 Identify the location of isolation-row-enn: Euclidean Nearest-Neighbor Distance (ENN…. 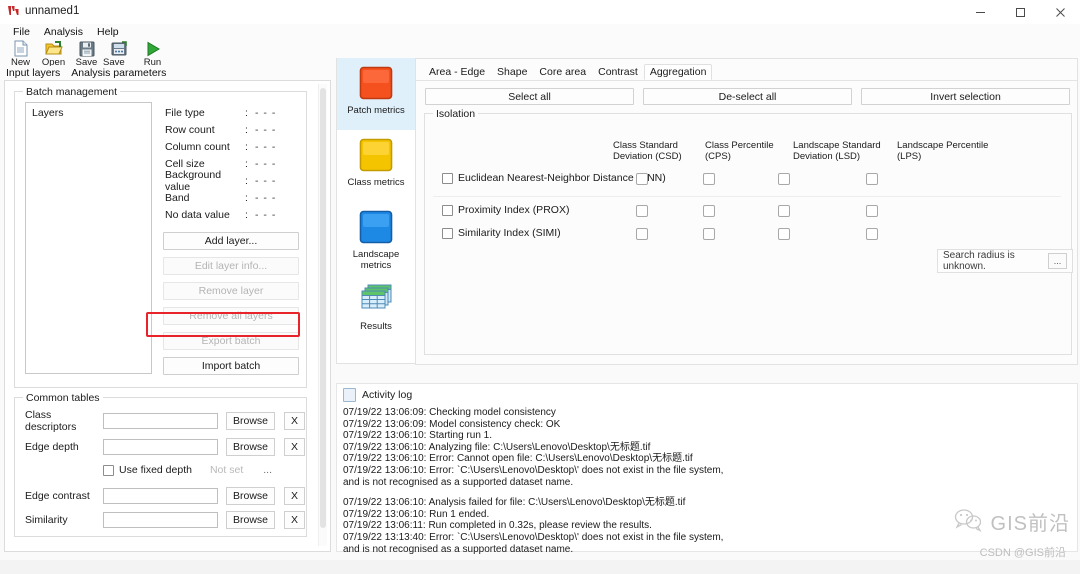
(748, 183).